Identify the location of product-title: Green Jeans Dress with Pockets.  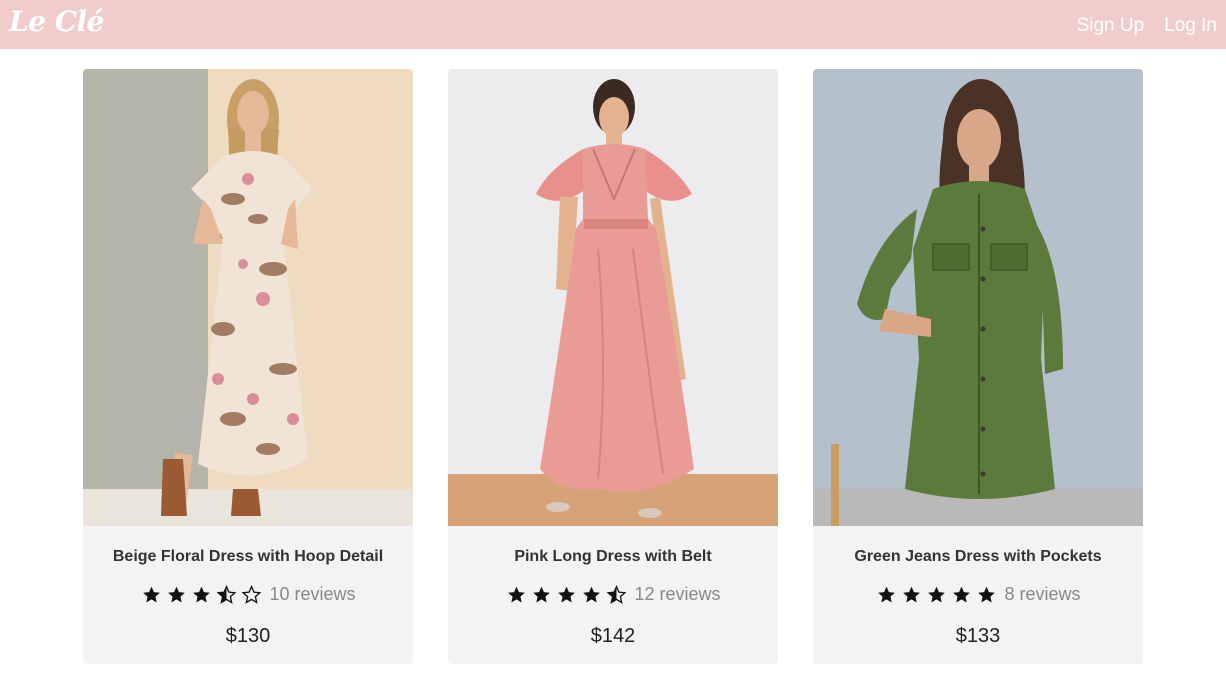
(978, 557).